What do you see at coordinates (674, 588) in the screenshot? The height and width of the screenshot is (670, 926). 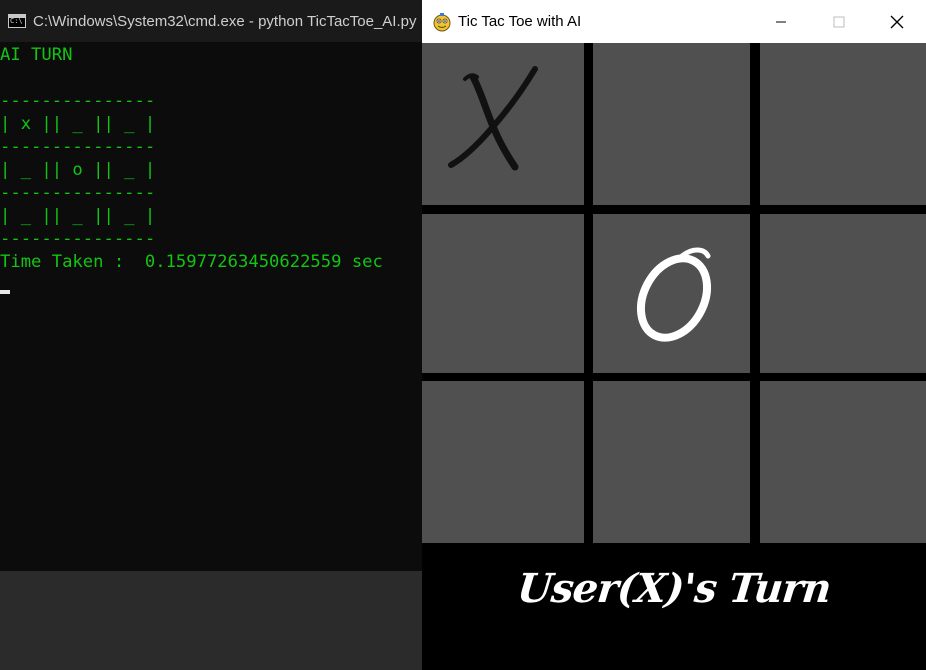 I see `turn-status: User(X)'s Turn` at bounding box center [674, 588].